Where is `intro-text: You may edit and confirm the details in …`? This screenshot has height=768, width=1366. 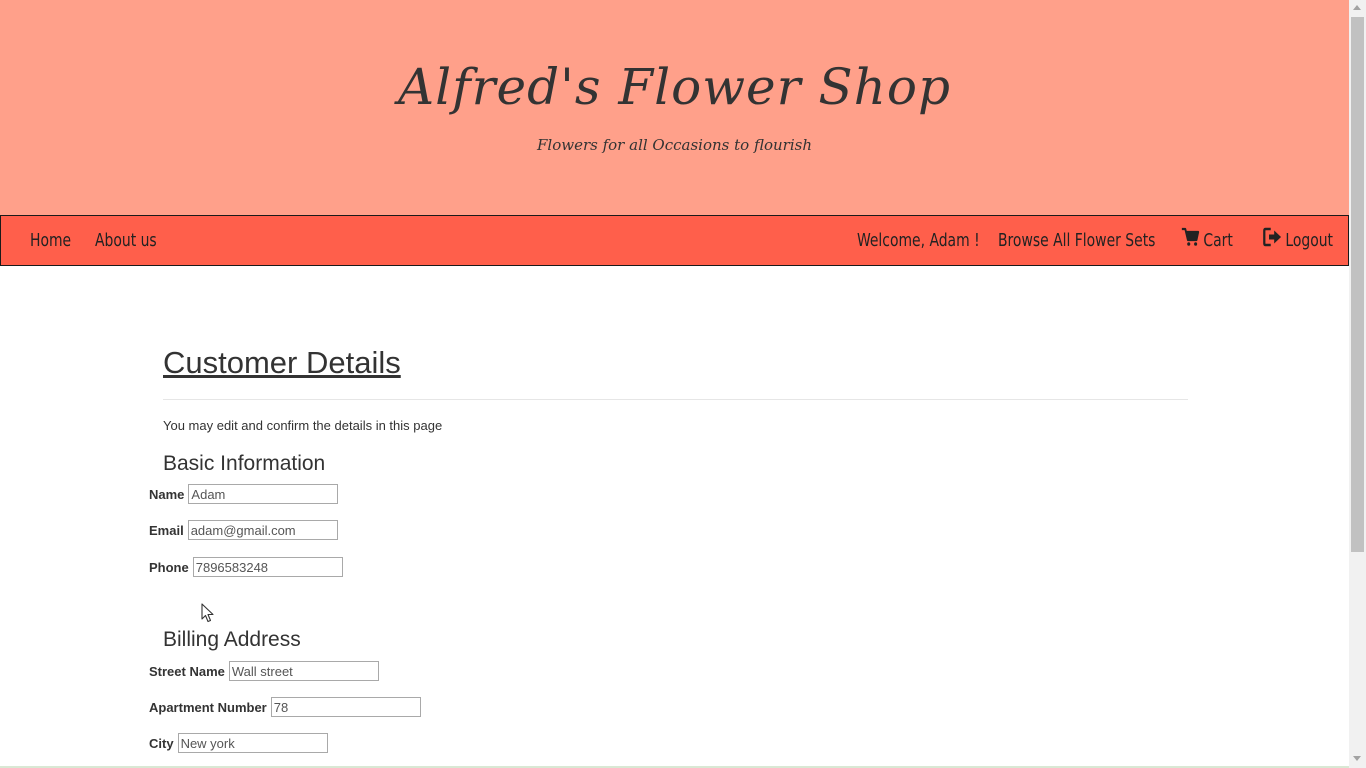
intro-text: You may edit and confirm the details in … is located at coordinates (303, 425).